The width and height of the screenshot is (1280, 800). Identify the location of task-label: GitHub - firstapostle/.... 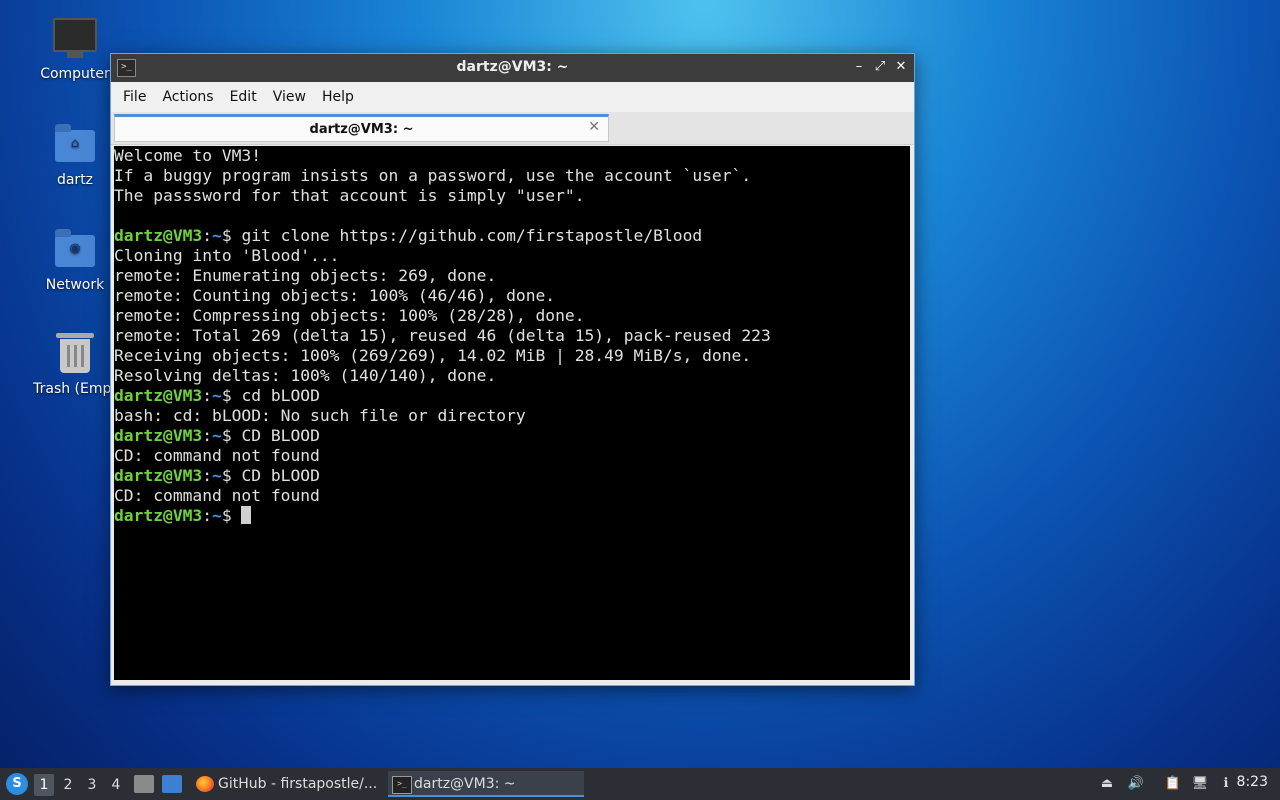
(298, 784).